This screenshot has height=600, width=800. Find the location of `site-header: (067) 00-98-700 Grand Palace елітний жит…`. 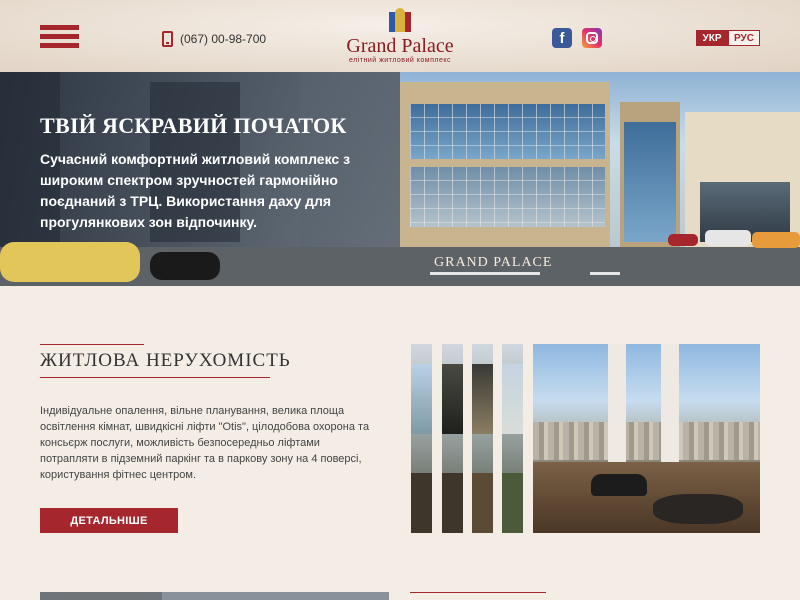

site-header: (067) 00-98-700 Grand Palace елітний жит… is located at coordinates (400, 36).